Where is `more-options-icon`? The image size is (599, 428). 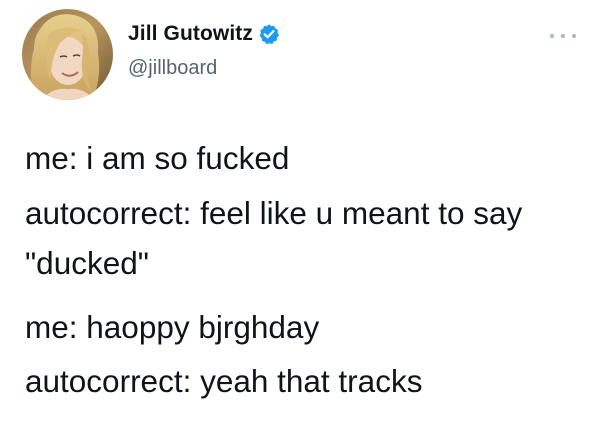 more-options-icon is located at coordinates (563, 36).